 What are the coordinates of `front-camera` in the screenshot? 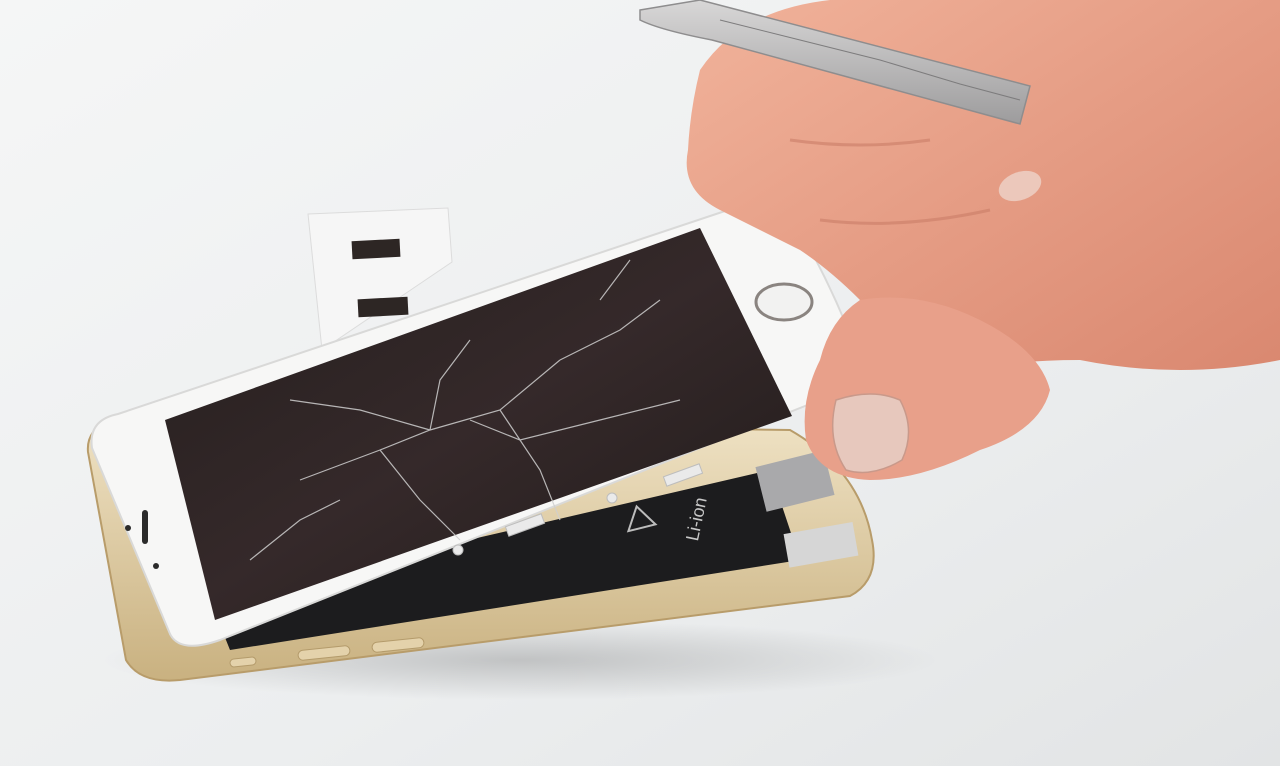 It's located at (128, 528).